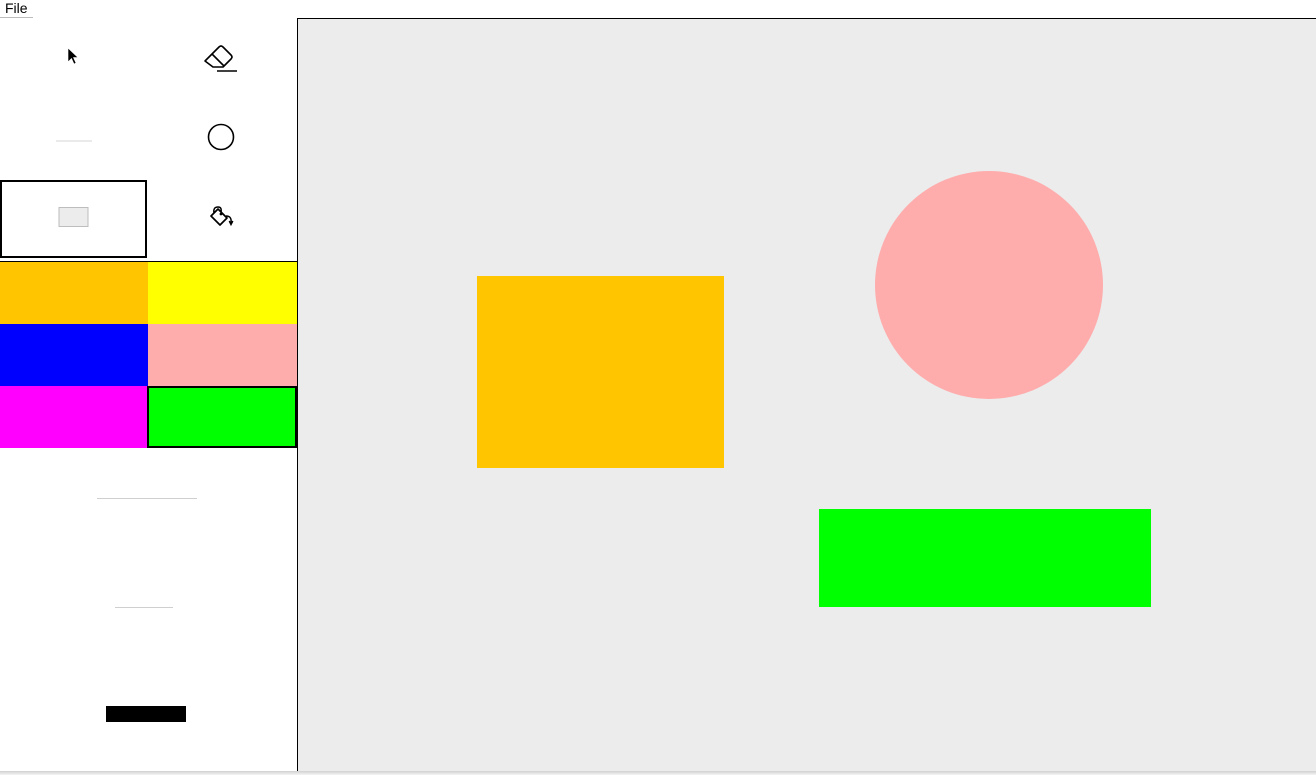  Describe the element at coordinates (74, 293) in the screenshot. I see `color-swatch-orange` at that location.